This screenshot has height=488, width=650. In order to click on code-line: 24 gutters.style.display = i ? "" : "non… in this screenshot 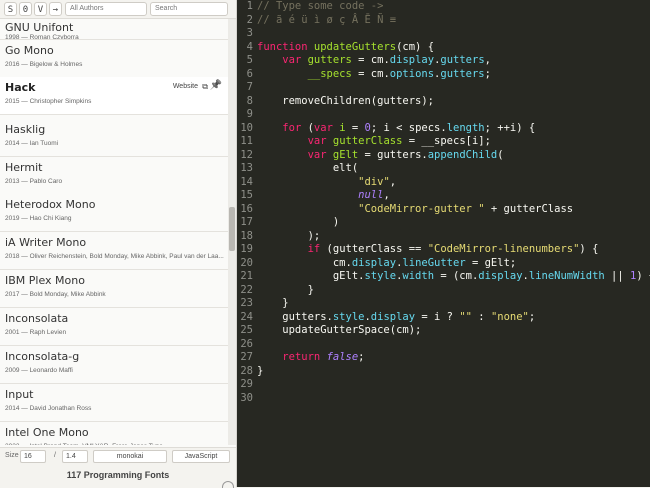, I will do `click(443, 317)`.